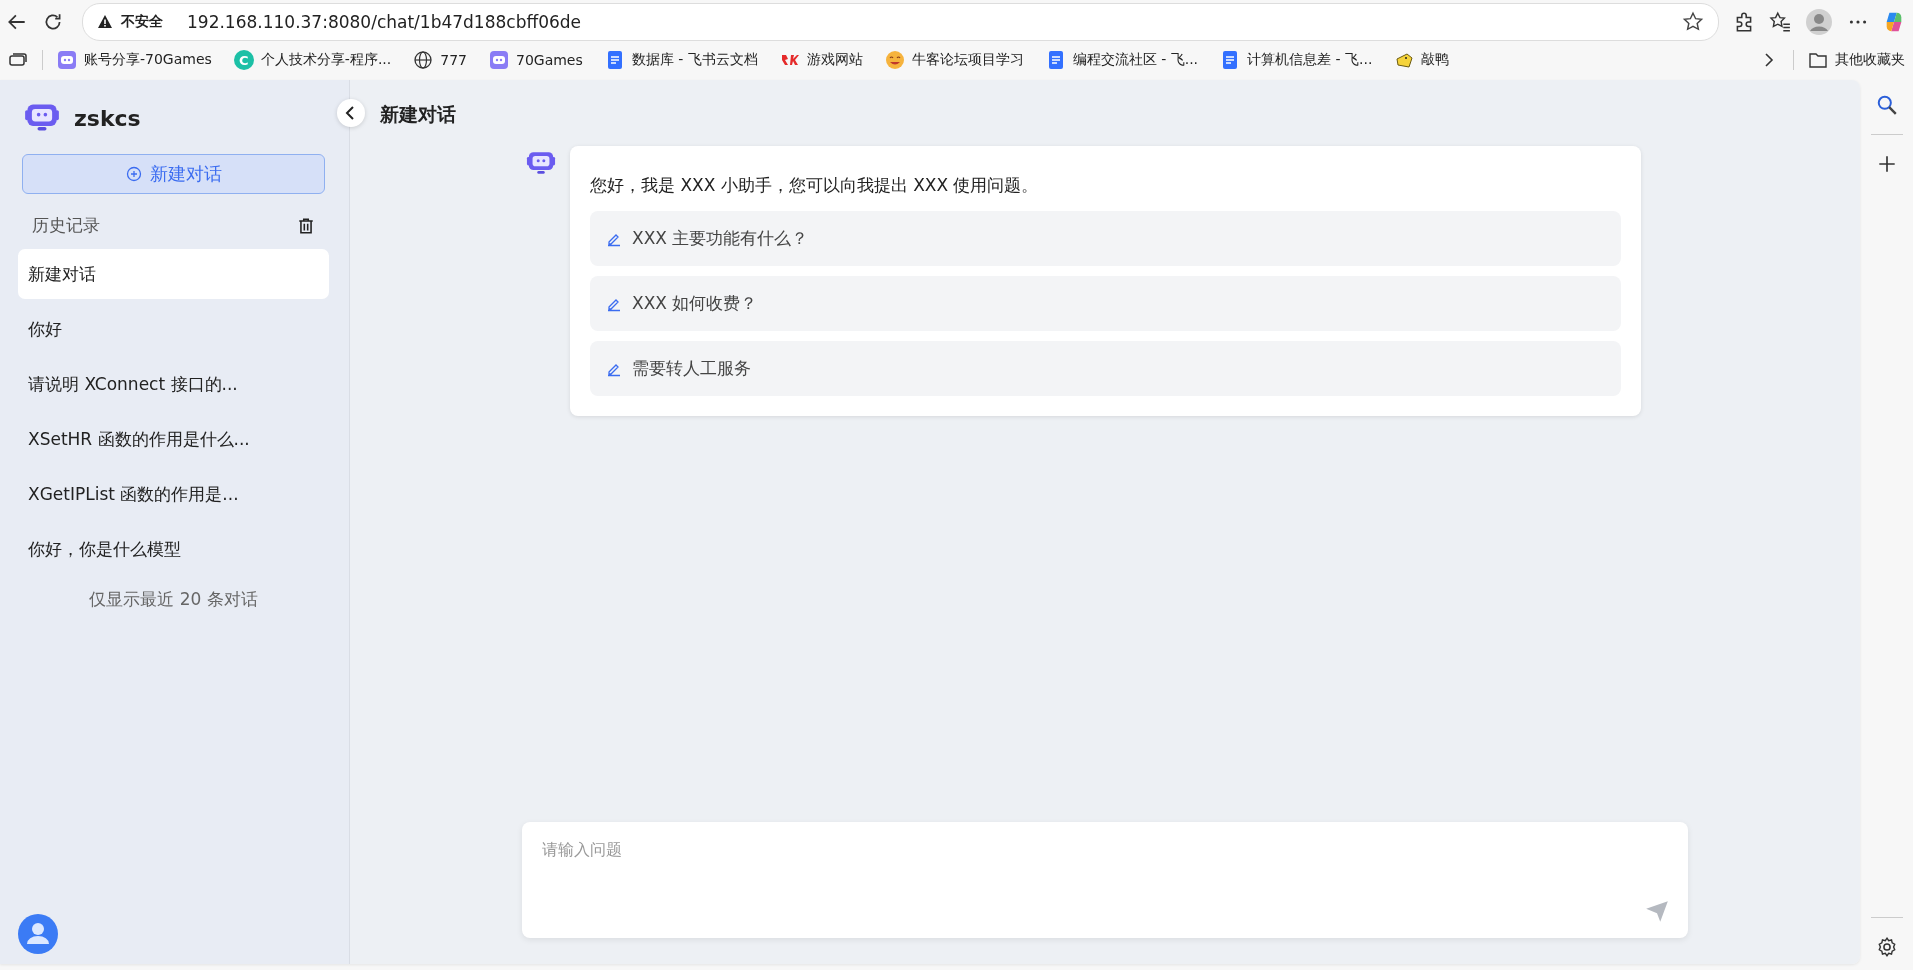 The height and width of the screenshot is (970, 1913). I want to click on search-icon, so click(1886, 105).